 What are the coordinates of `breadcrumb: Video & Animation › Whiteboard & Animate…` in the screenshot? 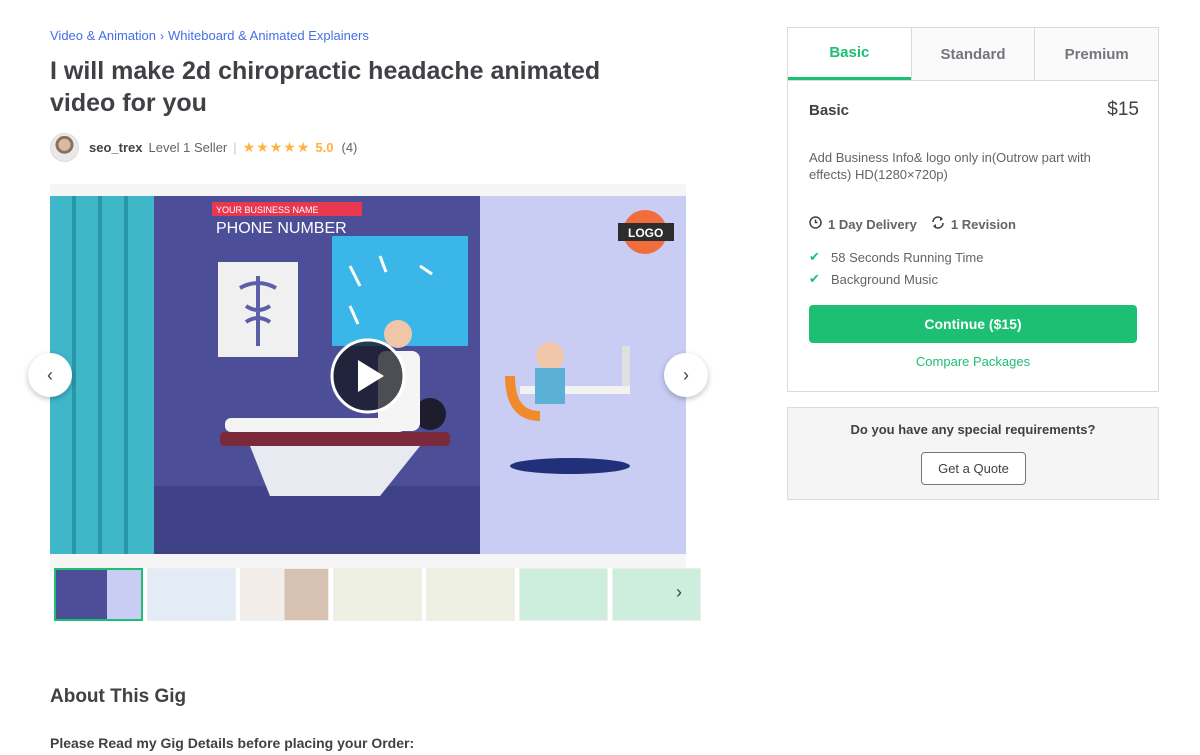 It's located at (209, 35).